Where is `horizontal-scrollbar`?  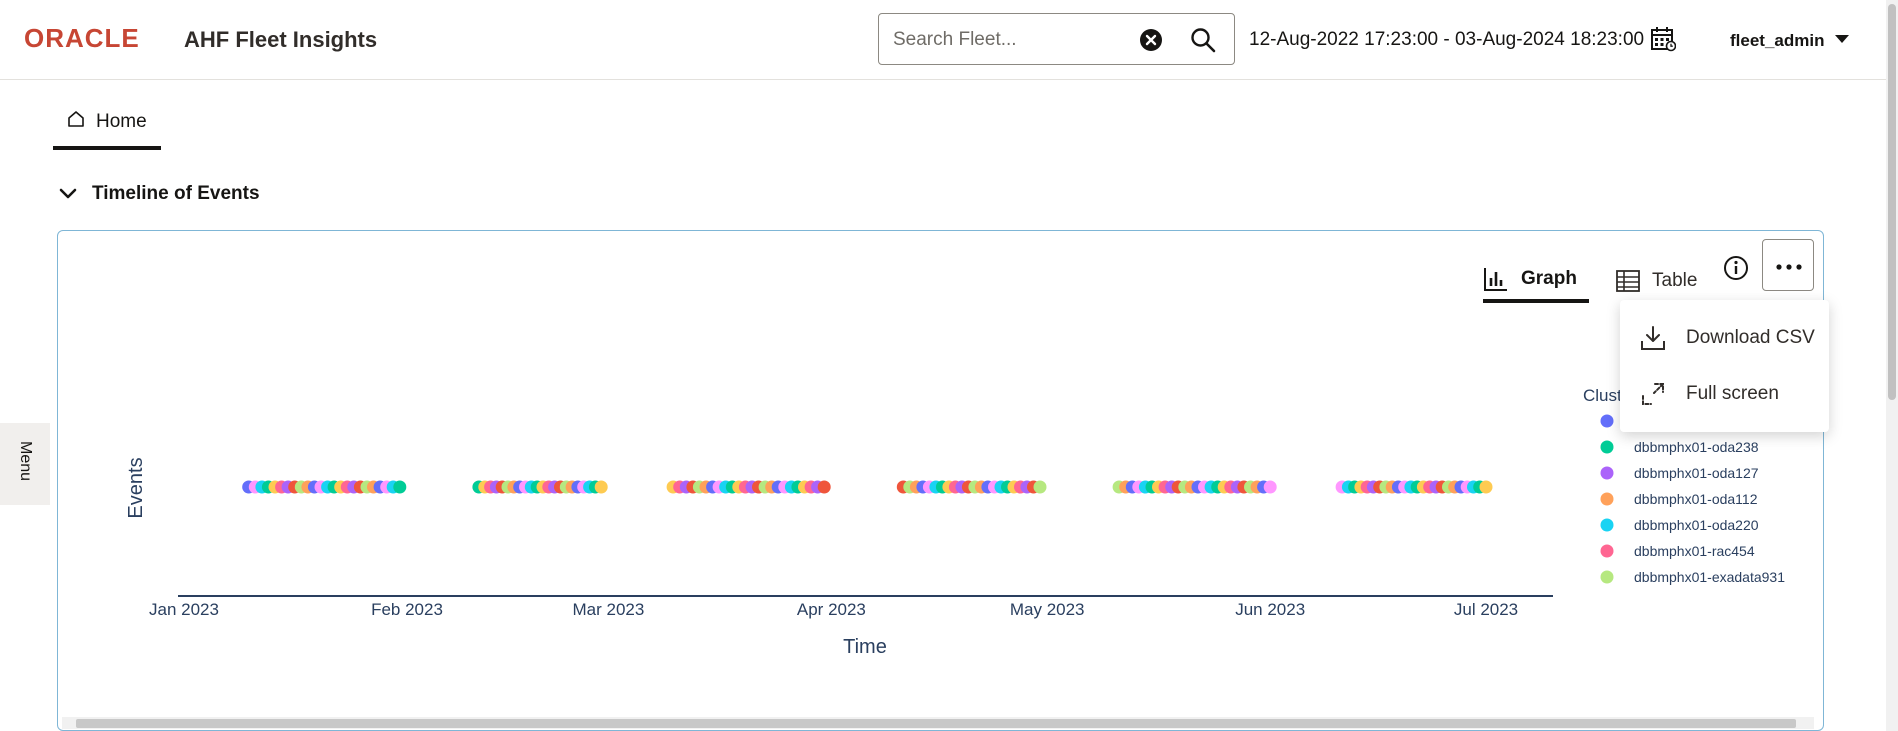
horizontal-scrollbar is located at coordinates (938, 723).